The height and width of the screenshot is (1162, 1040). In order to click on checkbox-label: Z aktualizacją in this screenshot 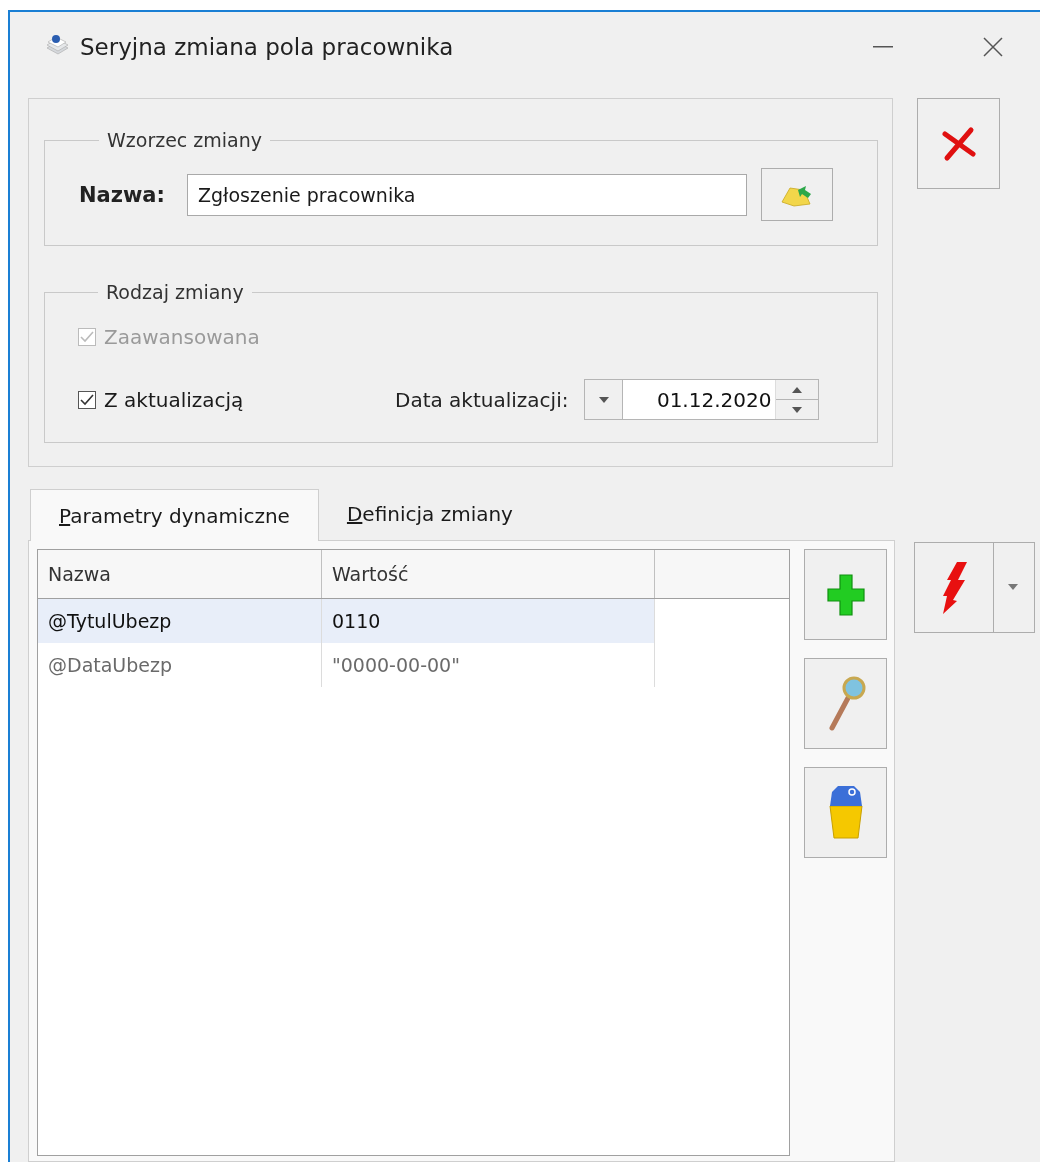, I will do `click(174, 399)`.